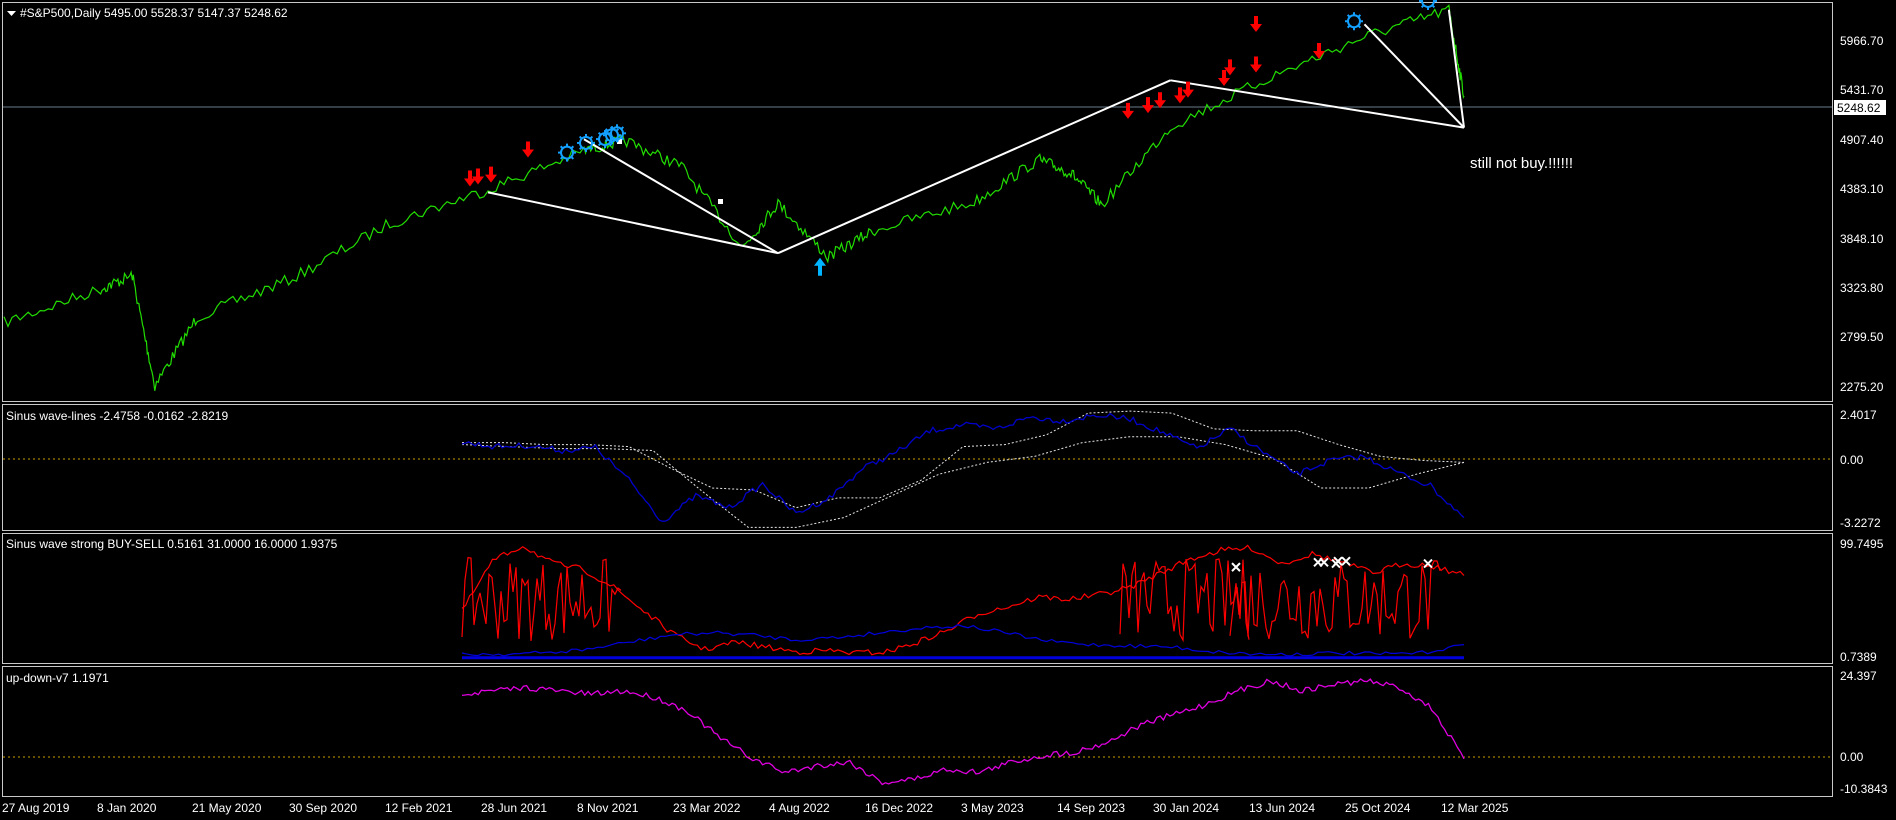 The height and width of the screenshot is (820, 1896). Describe the element at coordinates (1864, 789) in the screenshot. I see `updown-y-label: -10.3843` at that location.